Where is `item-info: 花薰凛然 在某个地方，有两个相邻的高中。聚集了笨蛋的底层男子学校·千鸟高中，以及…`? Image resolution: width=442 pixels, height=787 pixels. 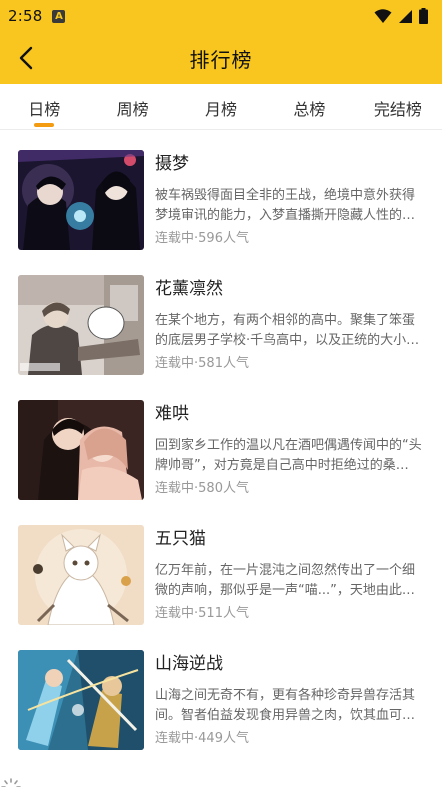 item-info: 花薰凛然 在某个地方，有两个相邻的高中。聚集了笨蛋的底层男子学校·千鸟高中，以及… is located at coordinates (289, 337).